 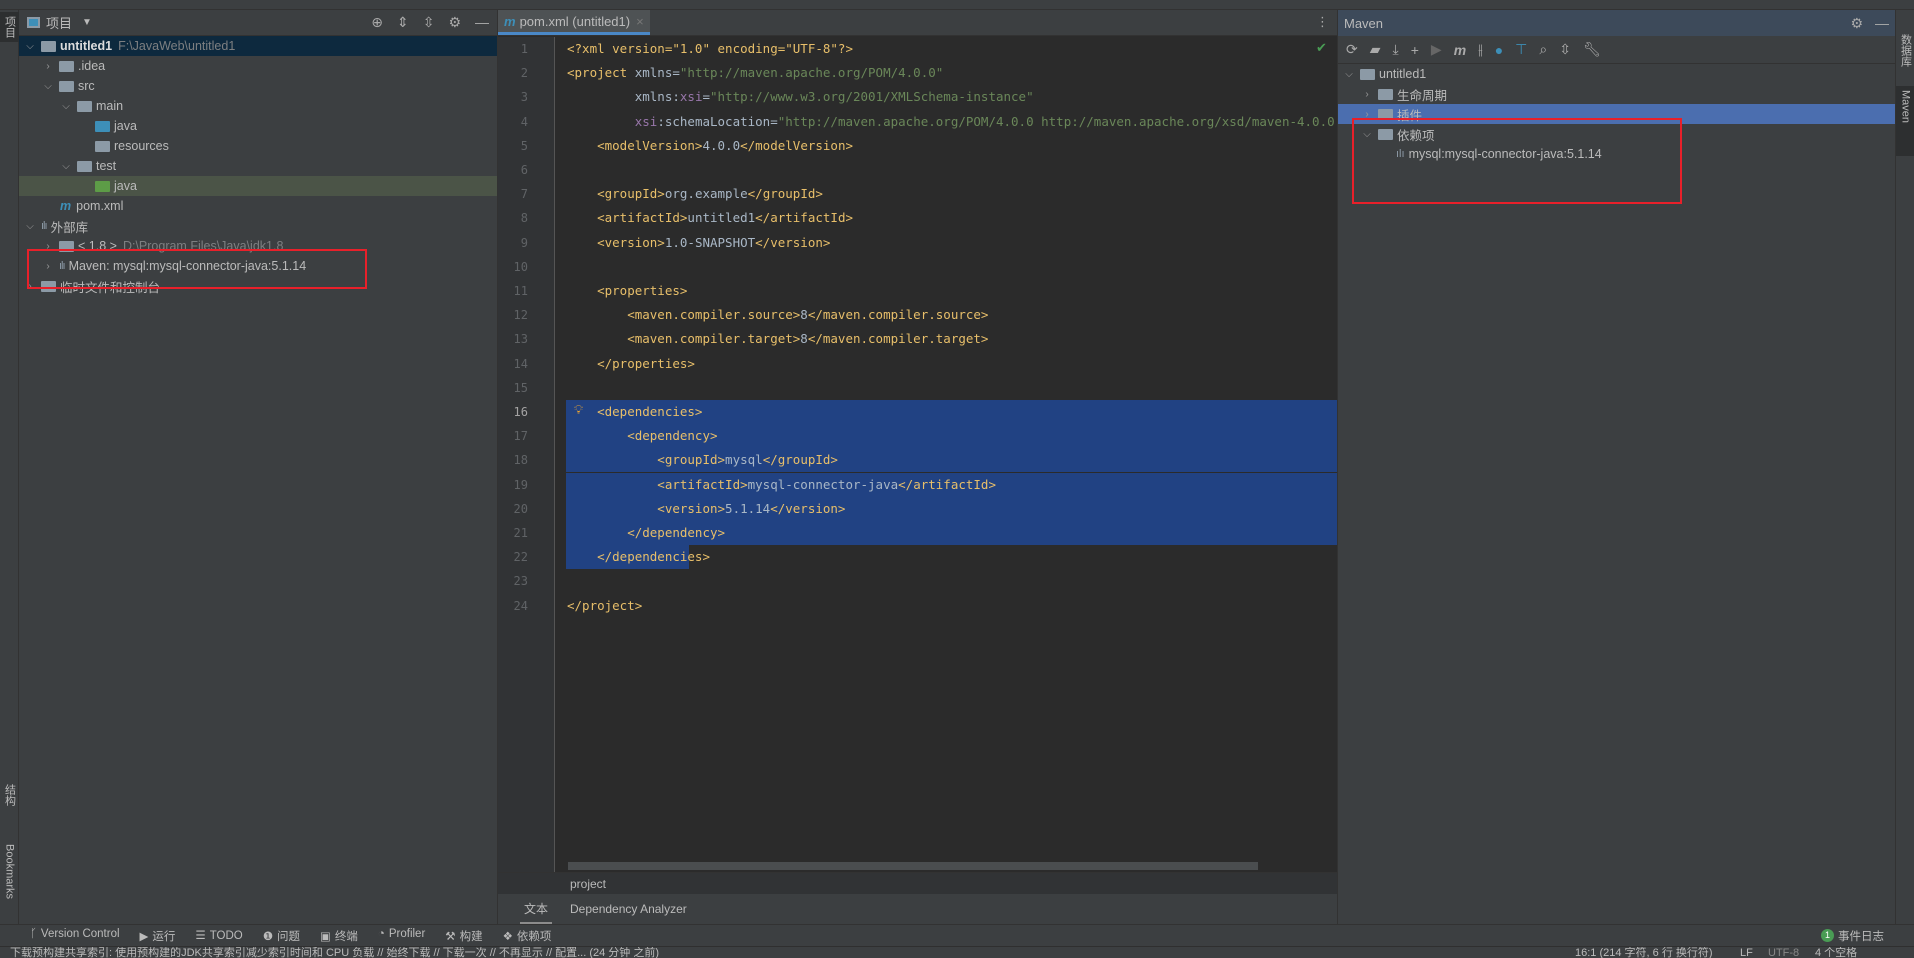 What do you see at coordinates (463, 936) in the screenshot?
I see `tool-window-button: ⚒ 构建` at bounding box center [463, 936].